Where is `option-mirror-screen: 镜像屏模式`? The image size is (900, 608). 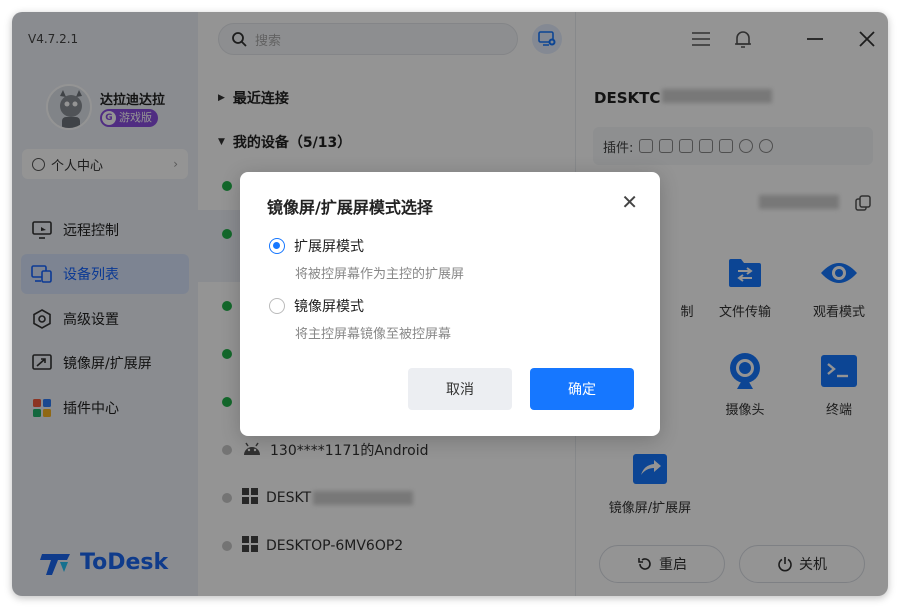 option-mirror-screen: 镜像屏模式 is located at coordinates (316, 306).